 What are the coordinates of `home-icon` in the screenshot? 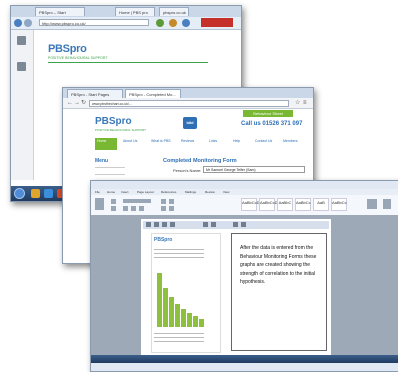 It's located at (173, 23).